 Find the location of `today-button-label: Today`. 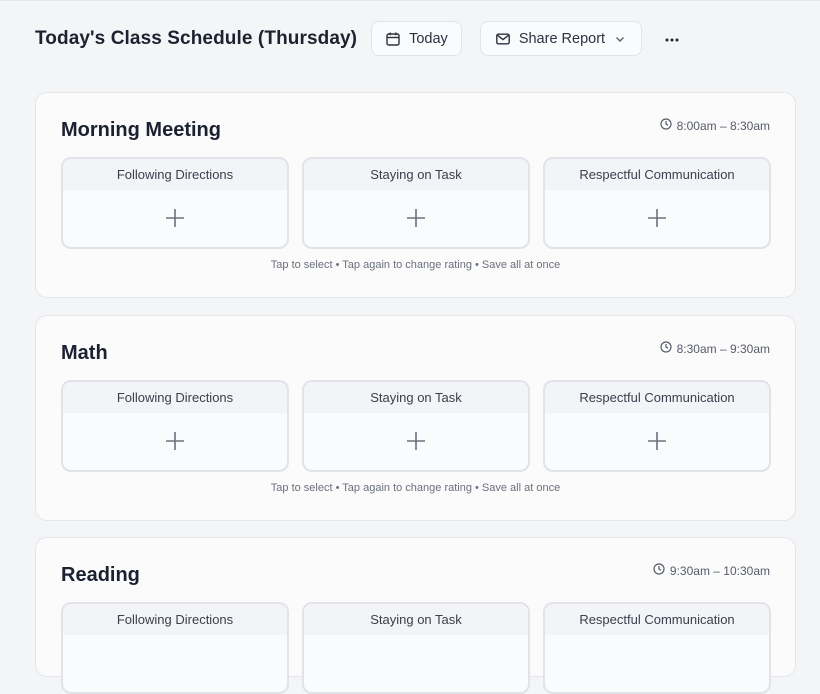

today-button-label: Today is located at coordinates (428, 38).